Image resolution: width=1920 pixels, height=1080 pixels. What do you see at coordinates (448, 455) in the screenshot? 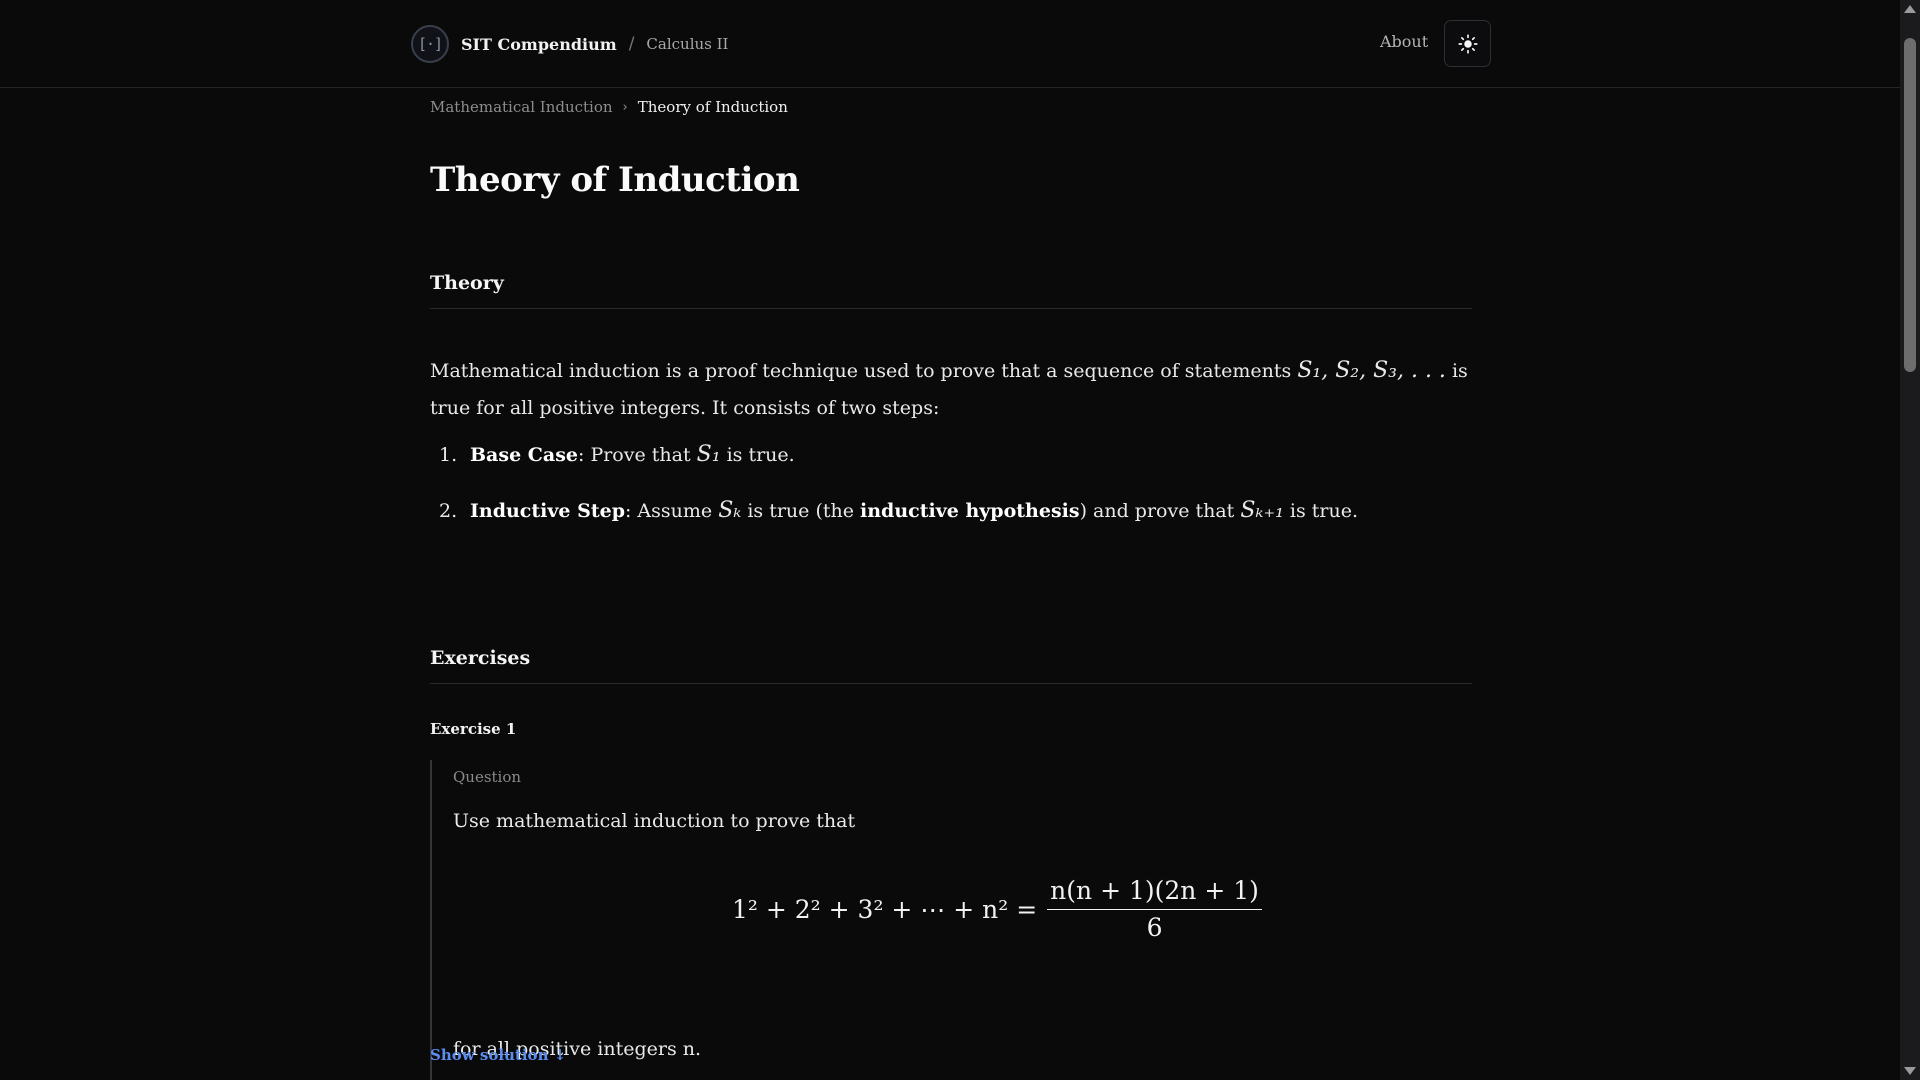
I see `step-number: 1.` at bounding box center [448, 455].